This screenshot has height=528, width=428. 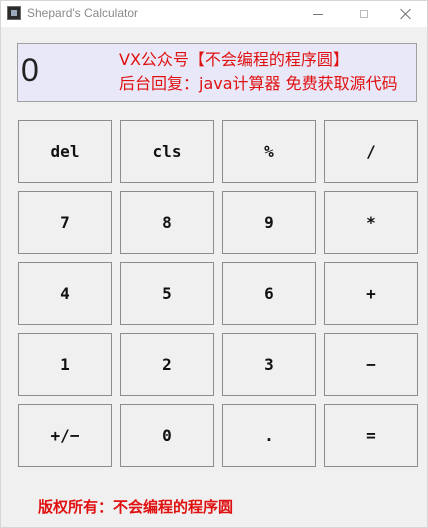 What do you see at coordinates (14, 13) in the screenshot?
I see `app-icon` at bounding box center [14, 13].